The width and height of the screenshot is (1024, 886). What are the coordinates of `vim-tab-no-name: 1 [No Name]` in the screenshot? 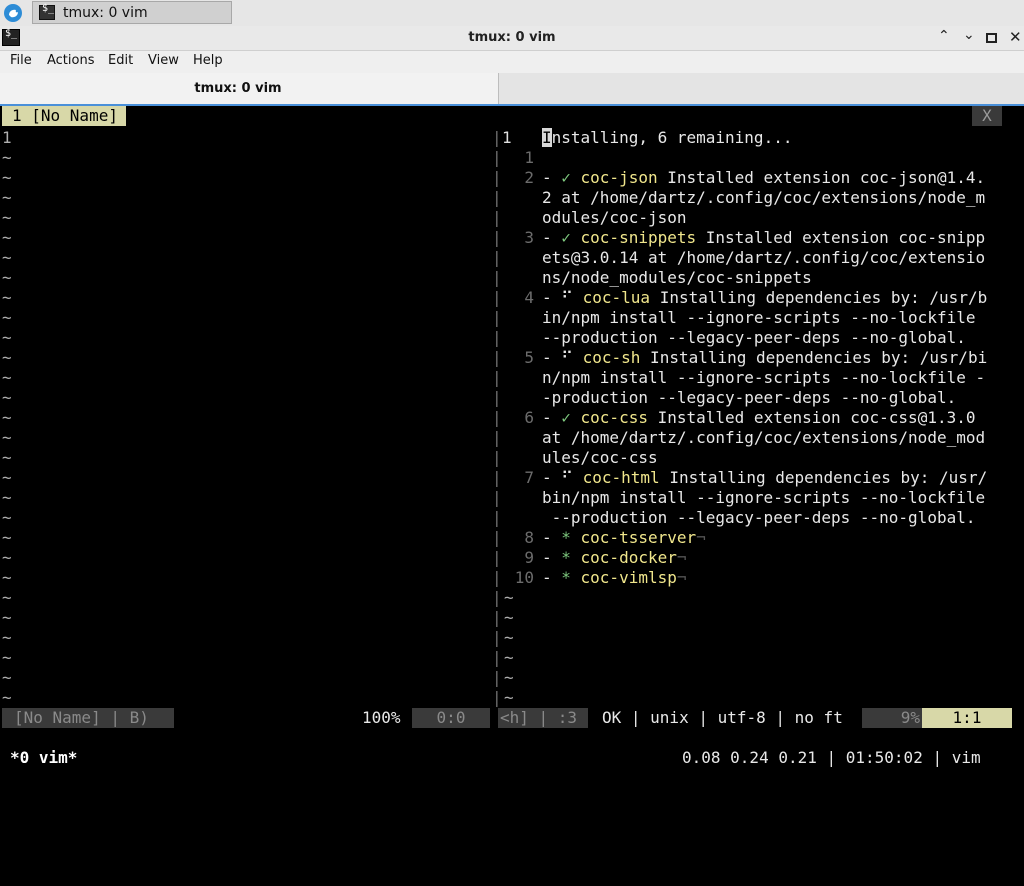 It's located at (64, 116).